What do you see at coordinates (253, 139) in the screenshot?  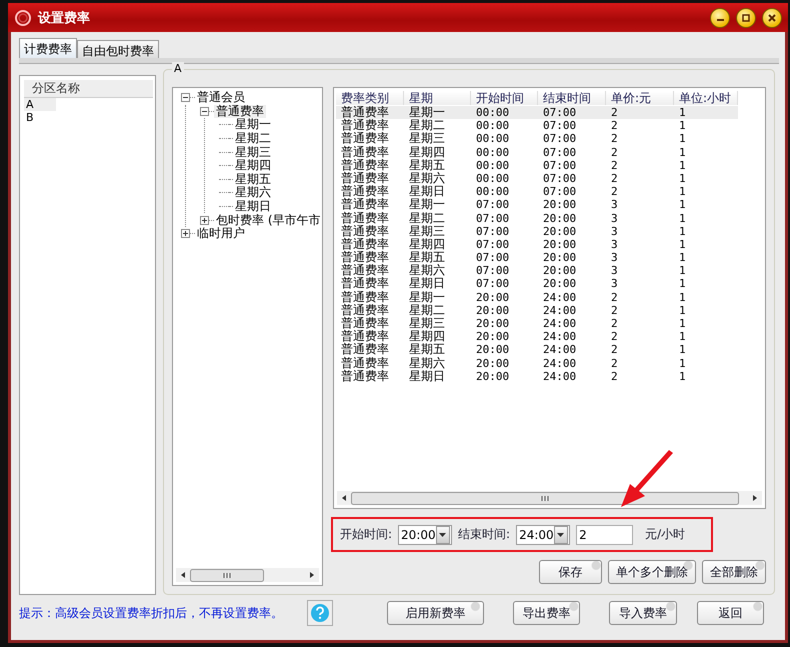 I see `tree-node: 星期二` at bounding box center [253, 139].